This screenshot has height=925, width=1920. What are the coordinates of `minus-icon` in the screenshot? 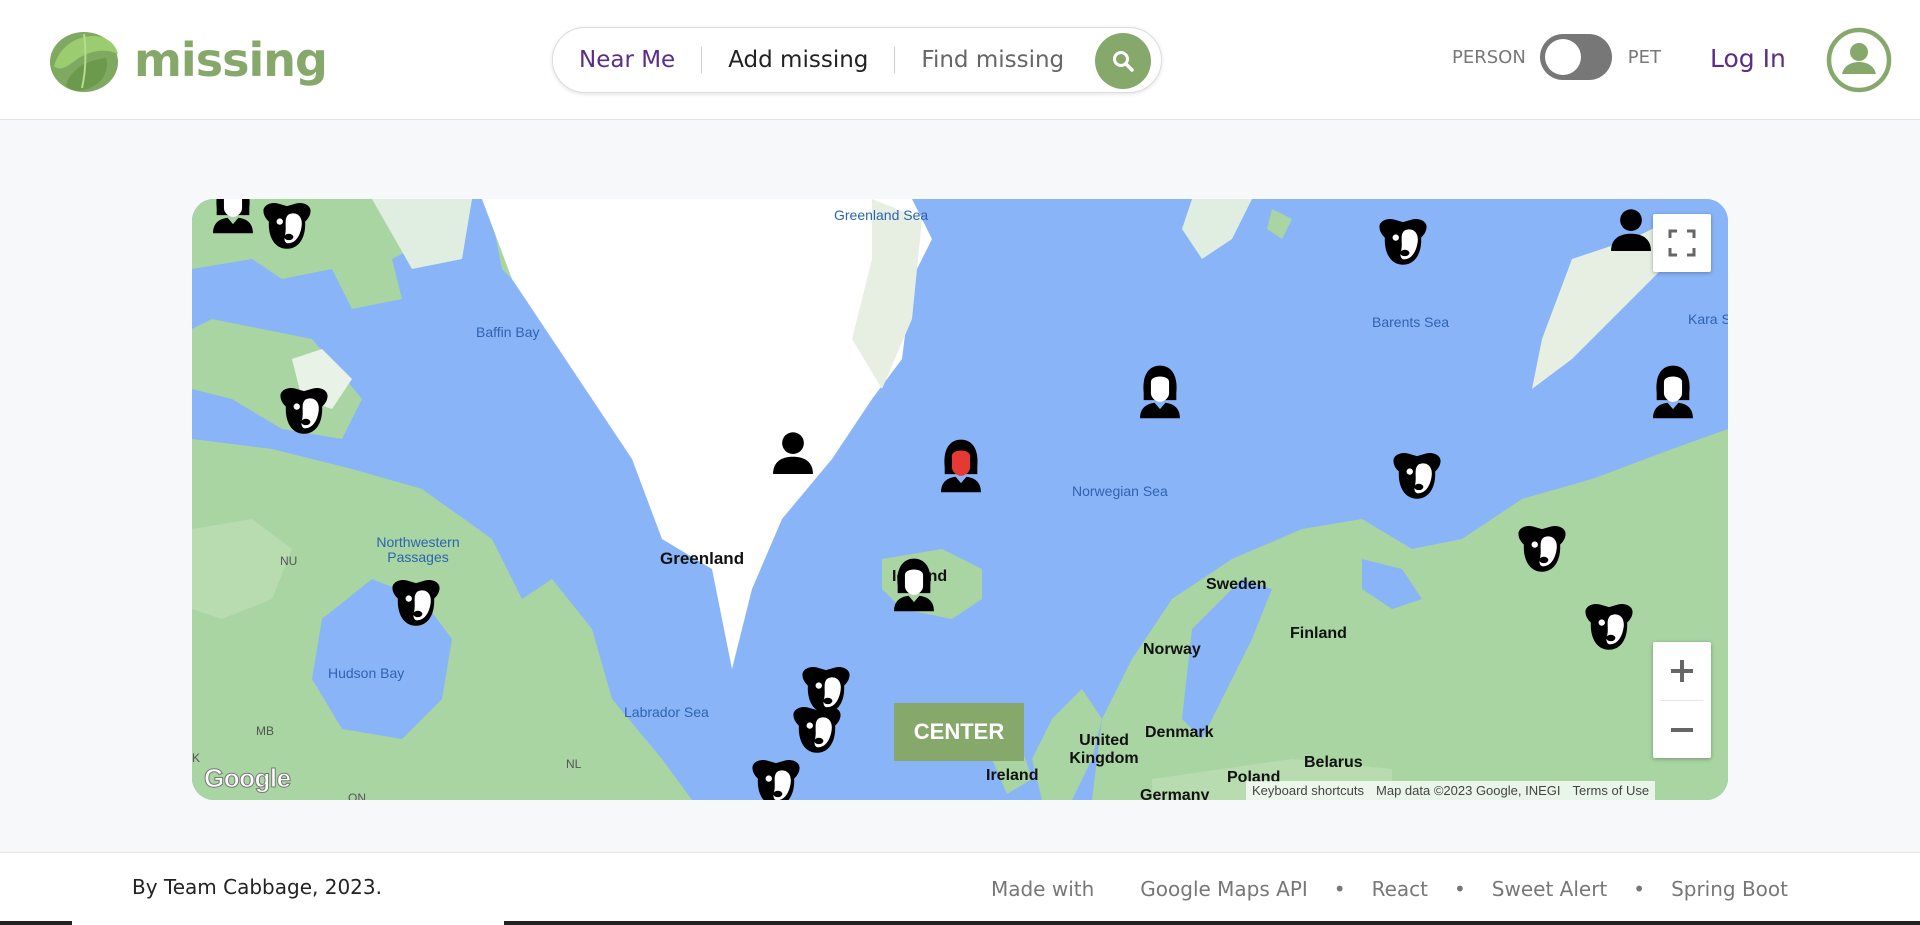 It's located at (1682, 730).